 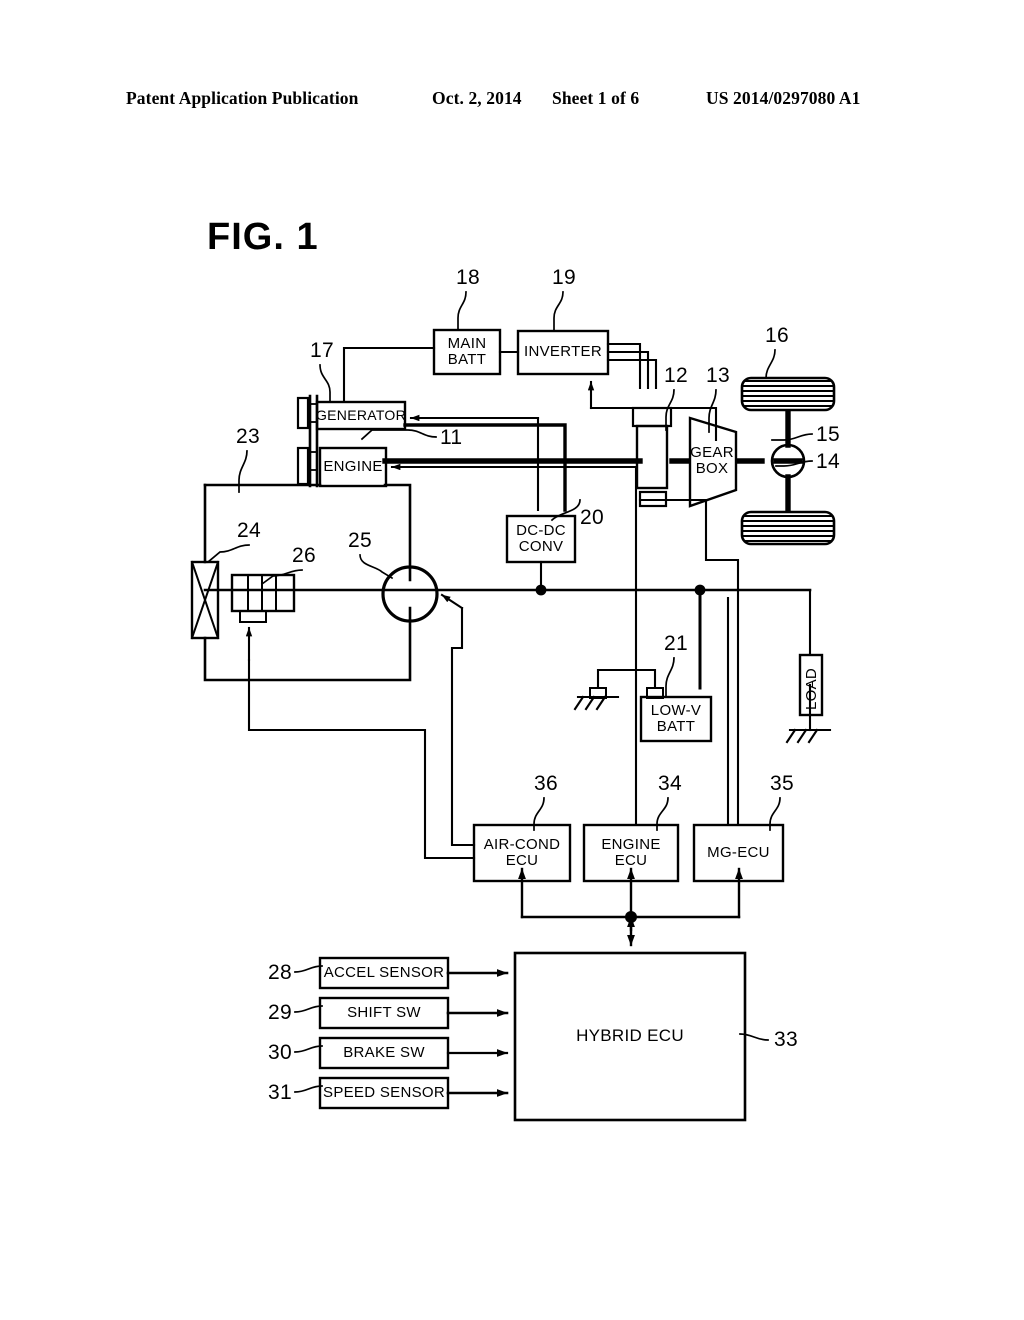 I want to click on ref-numeral-25: 25, so click(x=360, y=540).